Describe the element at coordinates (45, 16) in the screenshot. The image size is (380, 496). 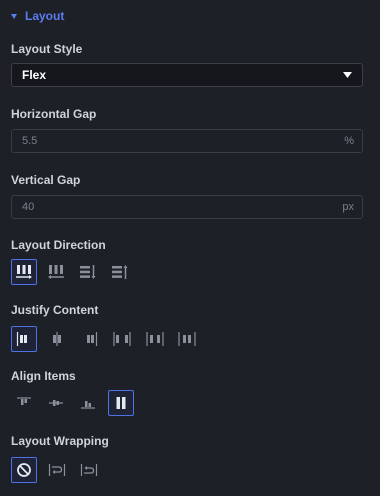
I see `section-title: Layout` at that location.